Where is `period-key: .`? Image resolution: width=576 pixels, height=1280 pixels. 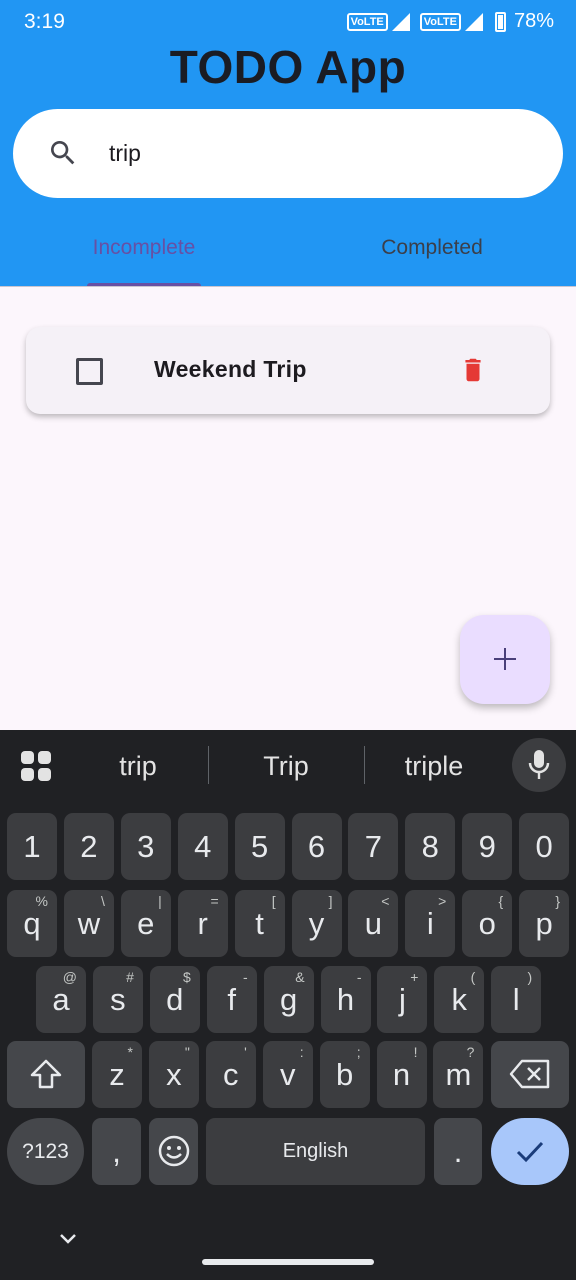
period-key: . is located at coordinates (458, 1151).